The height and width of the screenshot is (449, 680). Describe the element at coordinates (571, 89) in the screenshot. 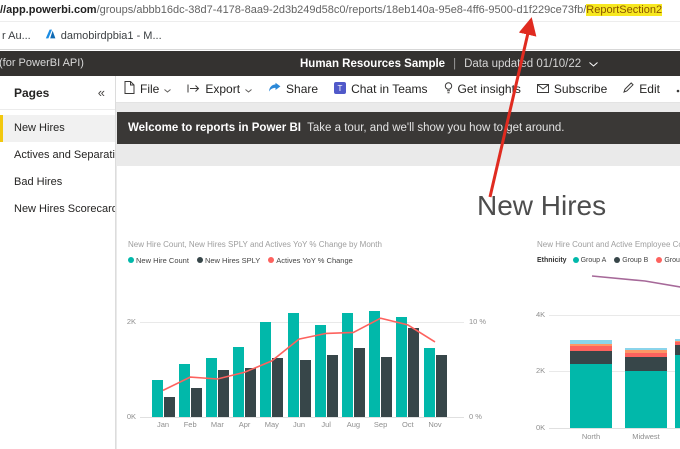

I see `subscribe-button: Subscribe` at that location.